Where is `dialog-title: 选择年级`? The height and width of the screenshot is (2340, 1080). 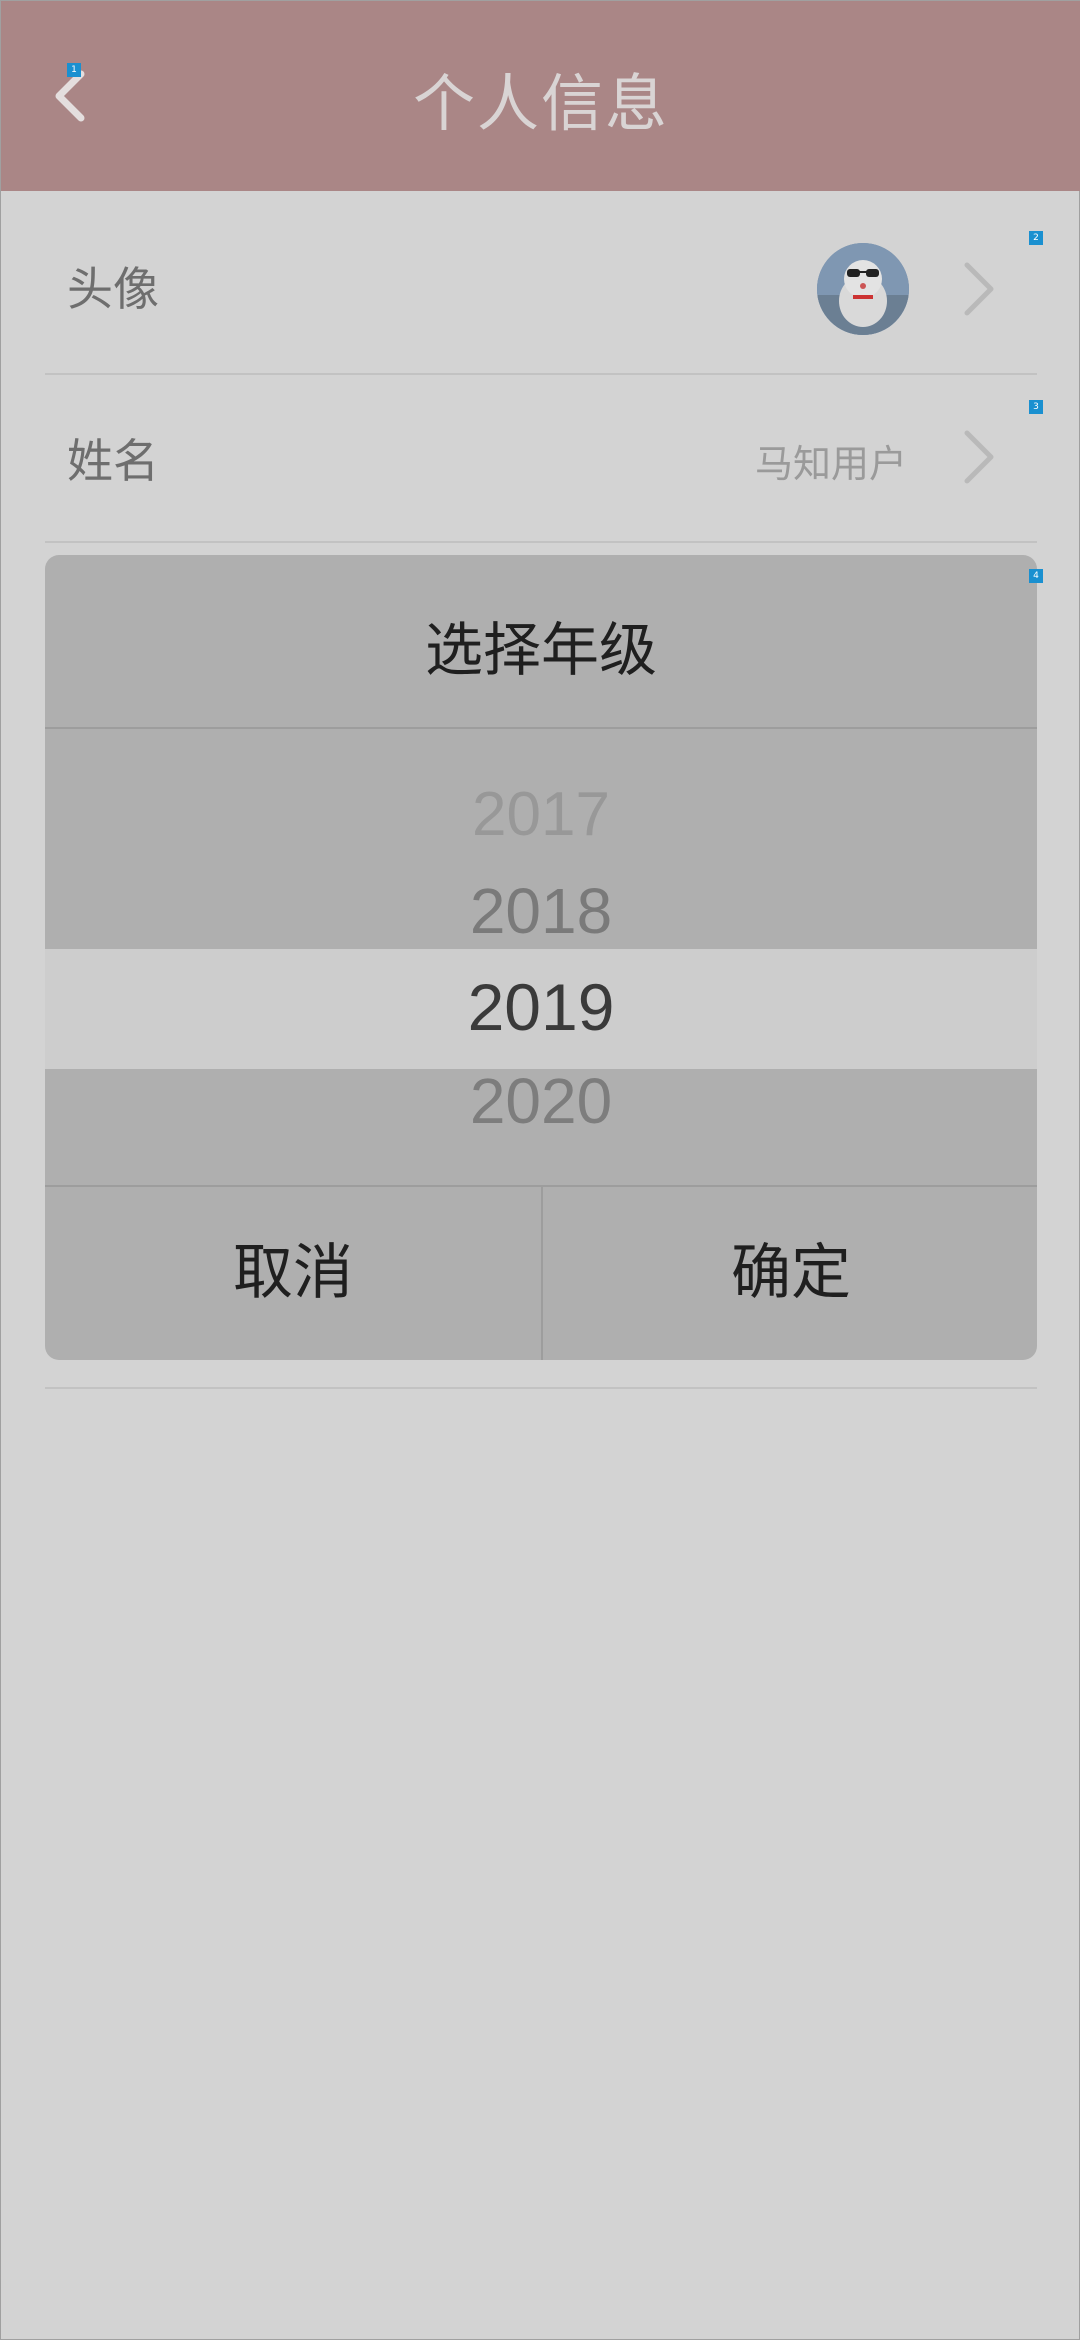
dialog-title: 选择年级 is located at coordinates (540, 650).